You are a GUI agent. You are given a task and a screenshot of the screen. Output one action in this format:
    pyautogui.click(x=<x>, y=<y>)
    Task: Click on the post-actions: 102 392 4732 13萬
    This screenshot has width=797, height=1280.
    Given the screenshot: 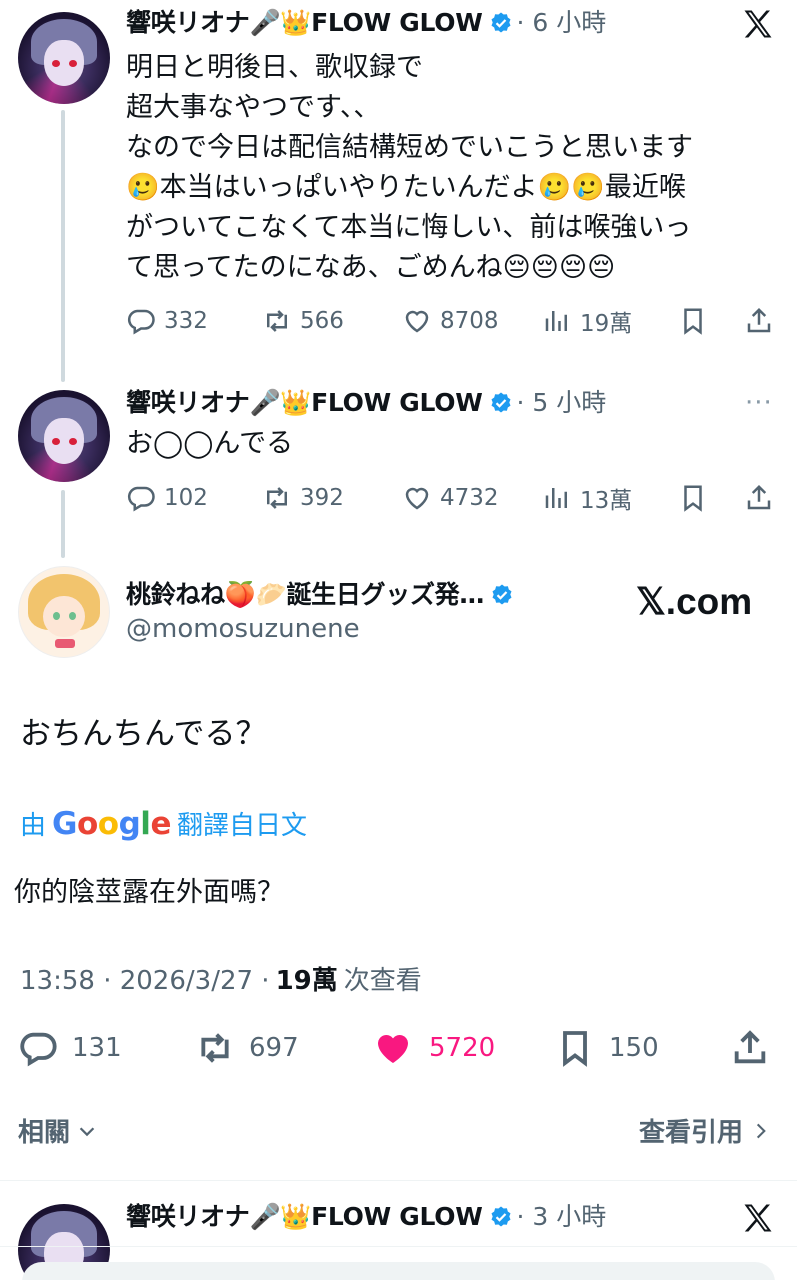 What is the action you would take?
    pyautogui.click(x=453, y=498)
    